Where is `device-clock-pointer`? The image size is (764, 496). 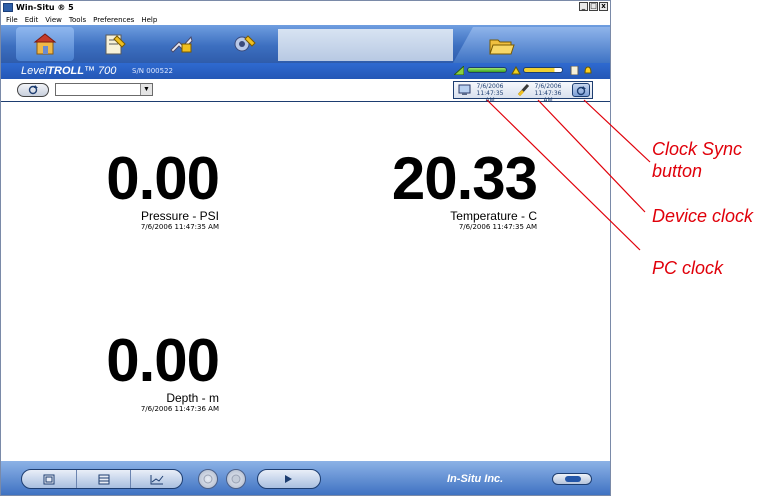 device-clock-pointer is located at coordinates (591, 156).